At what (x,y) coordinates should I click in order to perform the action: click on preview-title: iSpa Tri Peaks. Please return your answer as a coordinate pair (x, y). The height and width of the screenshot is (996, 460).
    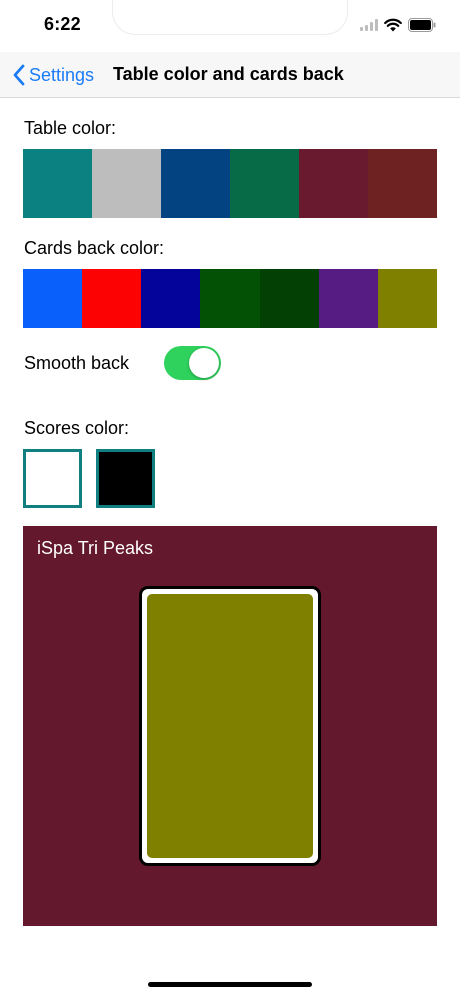
    Looking at the image, I should click on (95, 548).